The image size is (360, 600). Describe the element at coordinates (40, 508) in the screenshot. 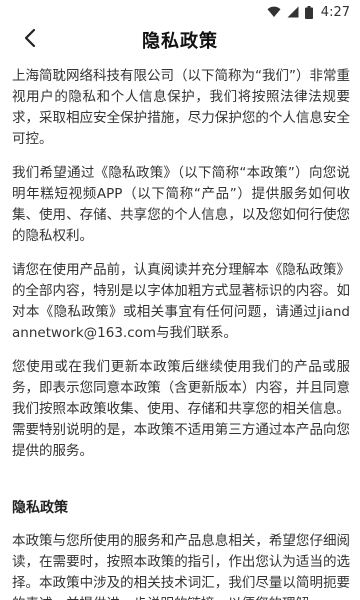

I see `section-heading: 隐私政策` at that location.